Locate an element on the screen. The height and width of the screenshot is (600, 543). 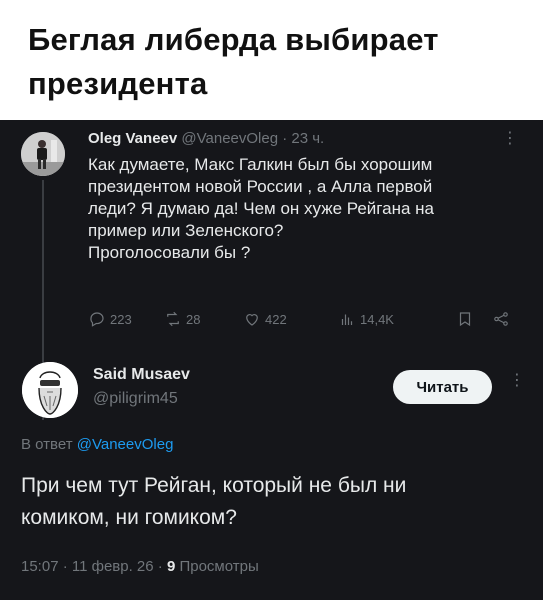
repost-icon is located at coordinates (173, 319).